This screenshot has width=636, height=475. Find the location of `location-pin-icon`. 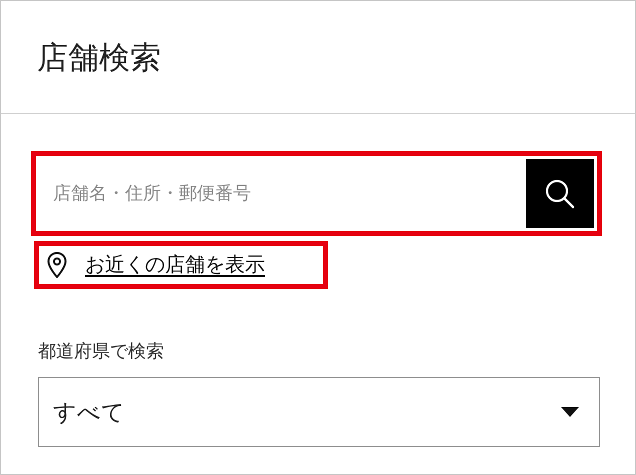

location-pin-icon is located at coordinates (57, 265).